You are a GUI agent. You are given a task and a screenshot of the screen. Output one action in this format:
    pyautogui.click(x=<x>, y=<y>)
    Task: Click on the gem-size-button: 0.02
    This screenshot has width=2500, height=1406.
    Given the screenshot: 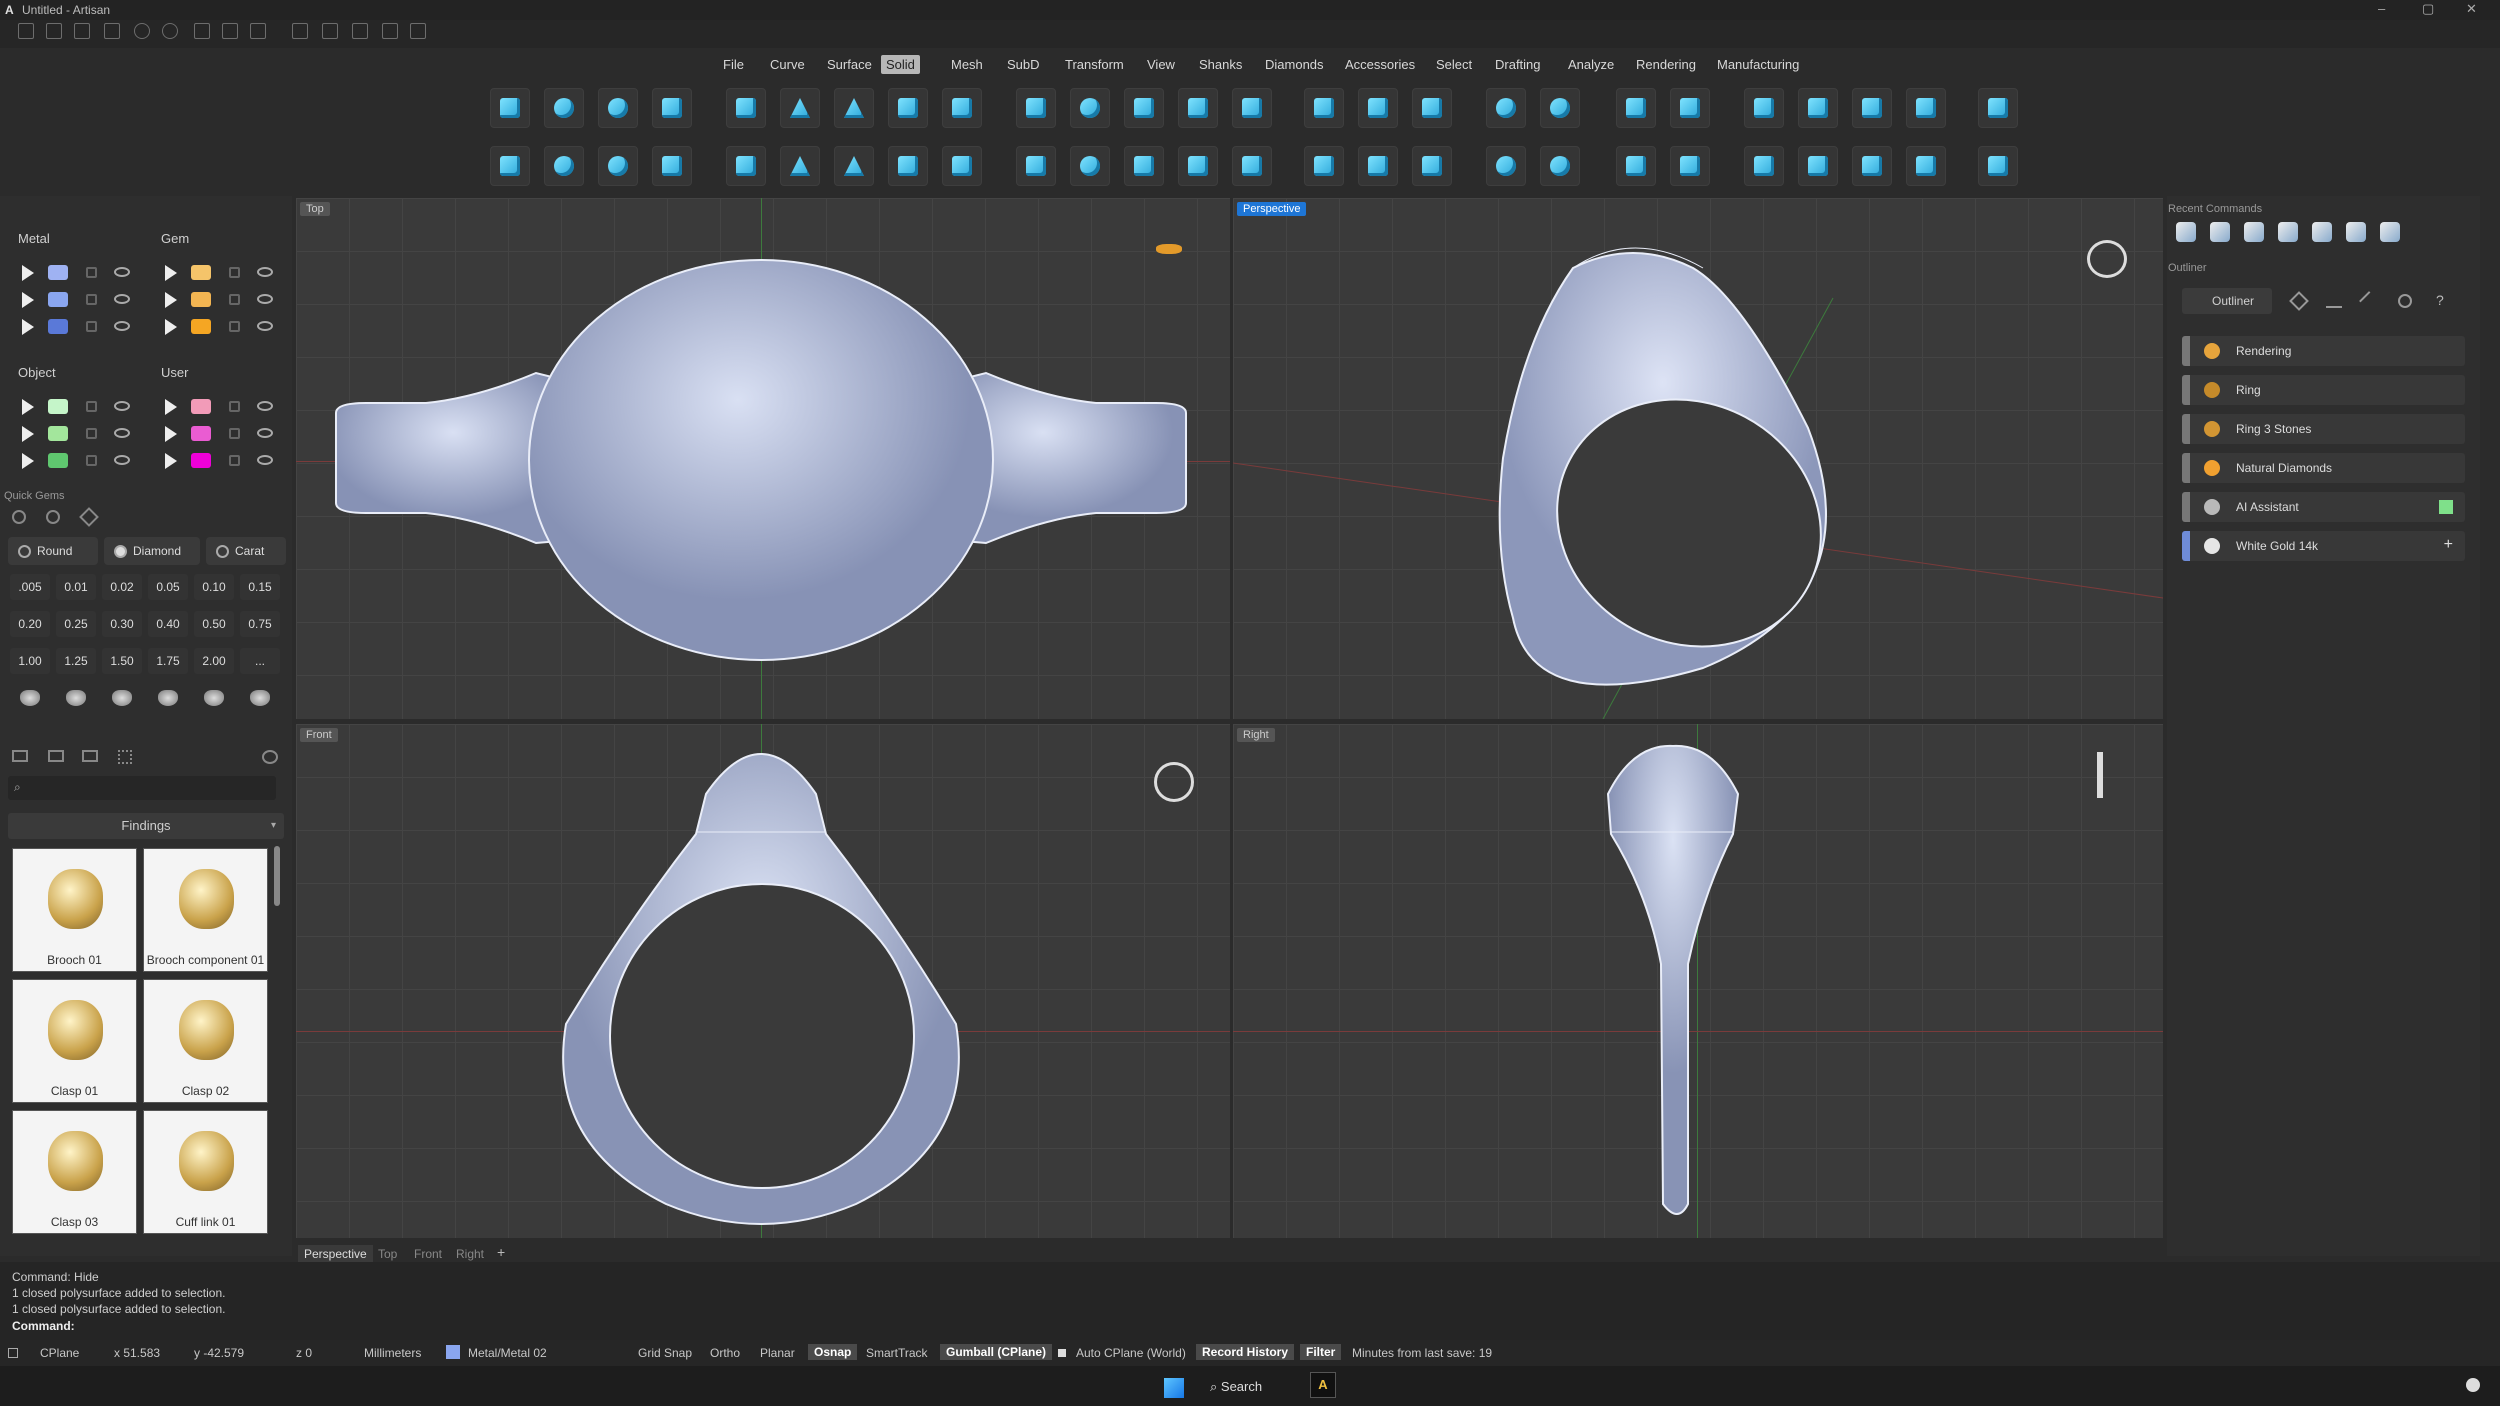 What is the action you would take?
    pyautogui.click(x=122, y=587)
    